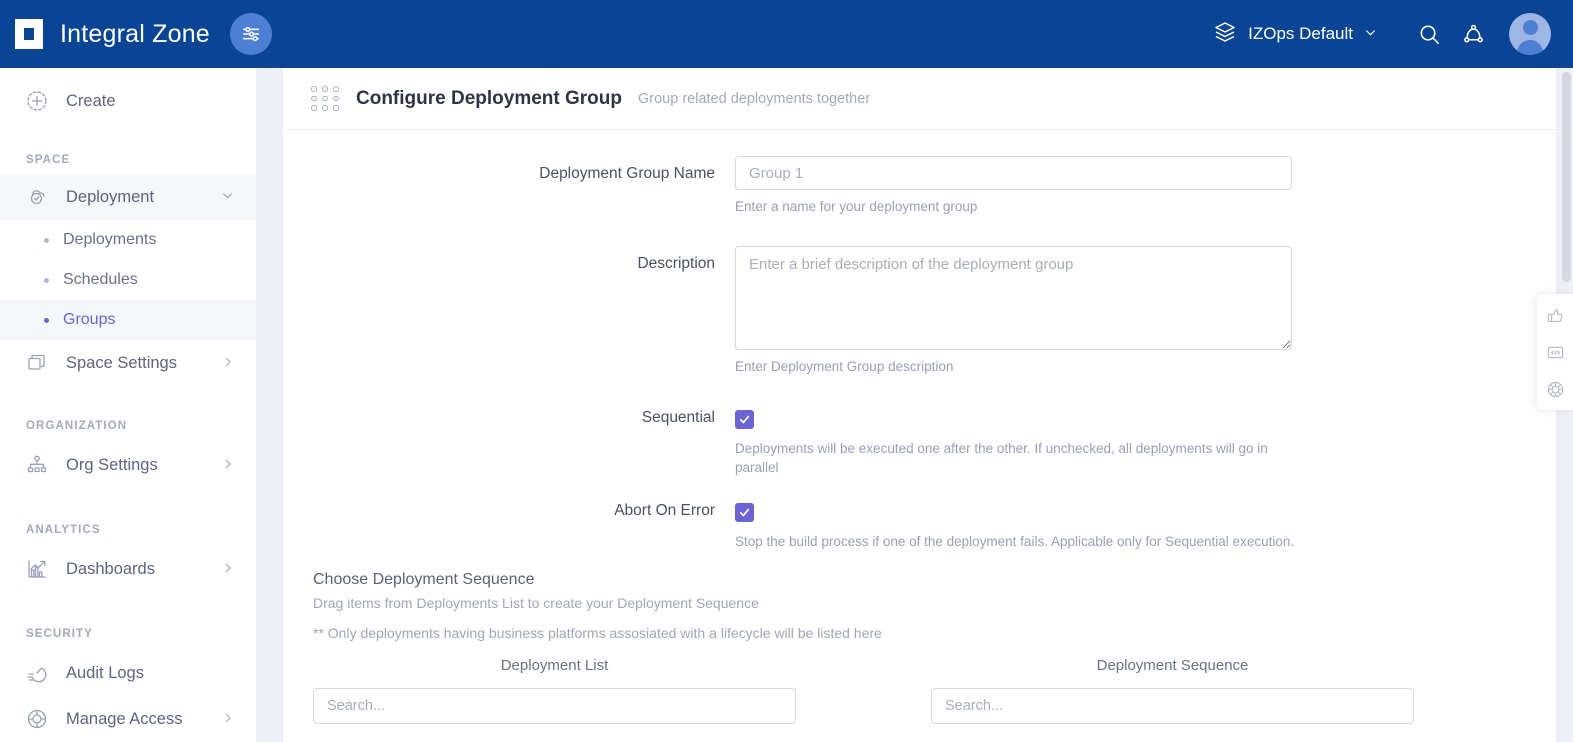 The image size is (1573, 742). What do you see at coordinates (627, 173) in the screenshot?
I see `name-field-label: Deployment Group Name` at bounding box center [627, 173].